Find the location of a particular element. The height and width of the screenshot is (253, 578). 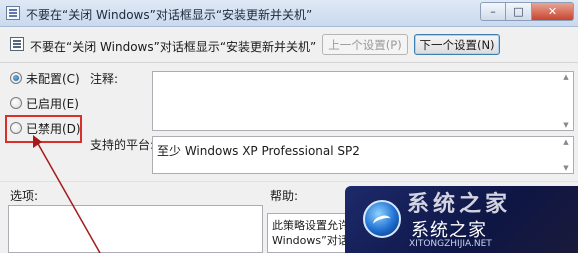

policy-icon is located at coordinates (13, 13).